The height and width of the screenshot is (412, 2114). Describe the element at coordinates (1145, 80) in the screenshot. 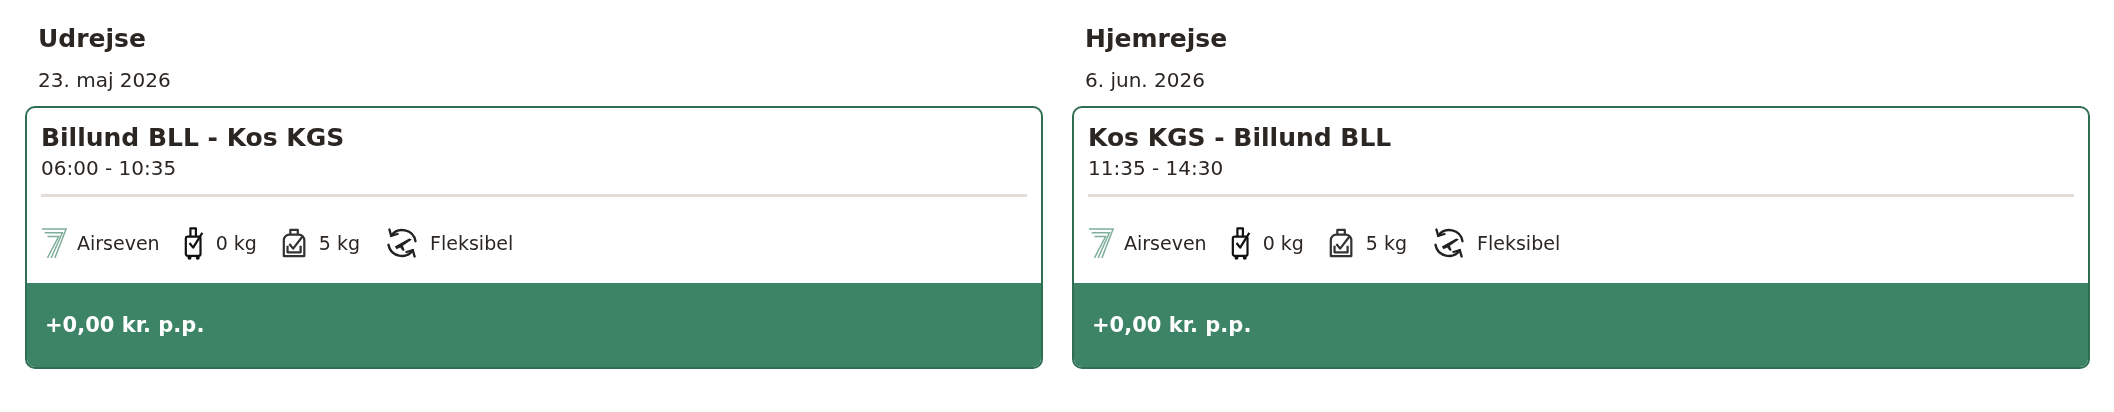

I see `travel-date: 6. jun. 2026` at that location.